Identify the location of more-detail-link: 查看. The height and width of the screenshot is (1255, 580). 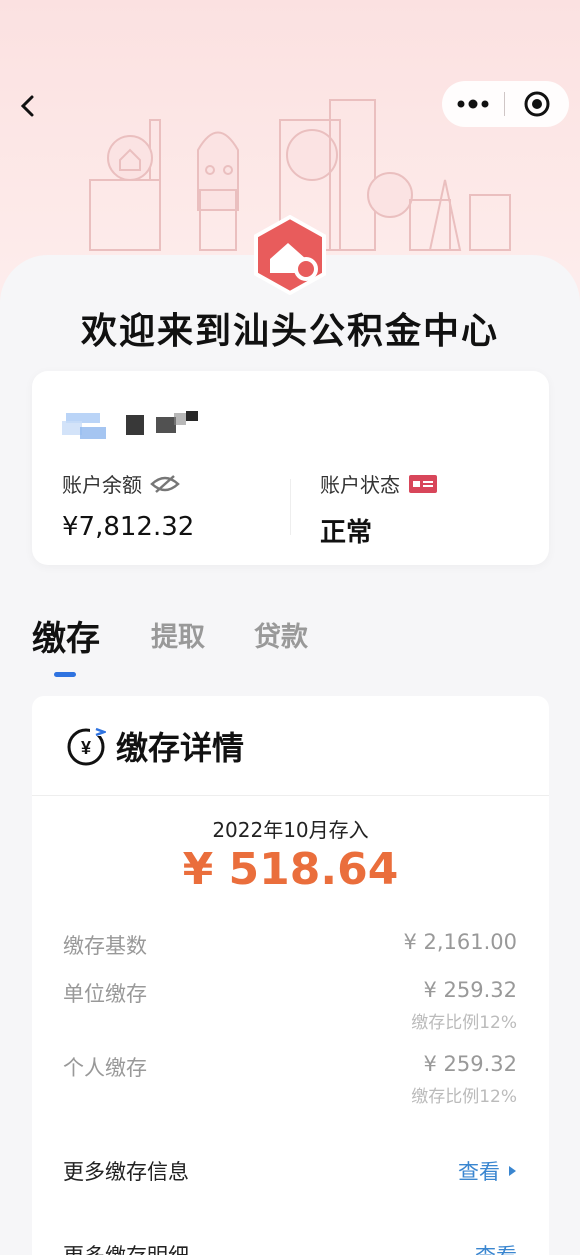
(496, 1247).